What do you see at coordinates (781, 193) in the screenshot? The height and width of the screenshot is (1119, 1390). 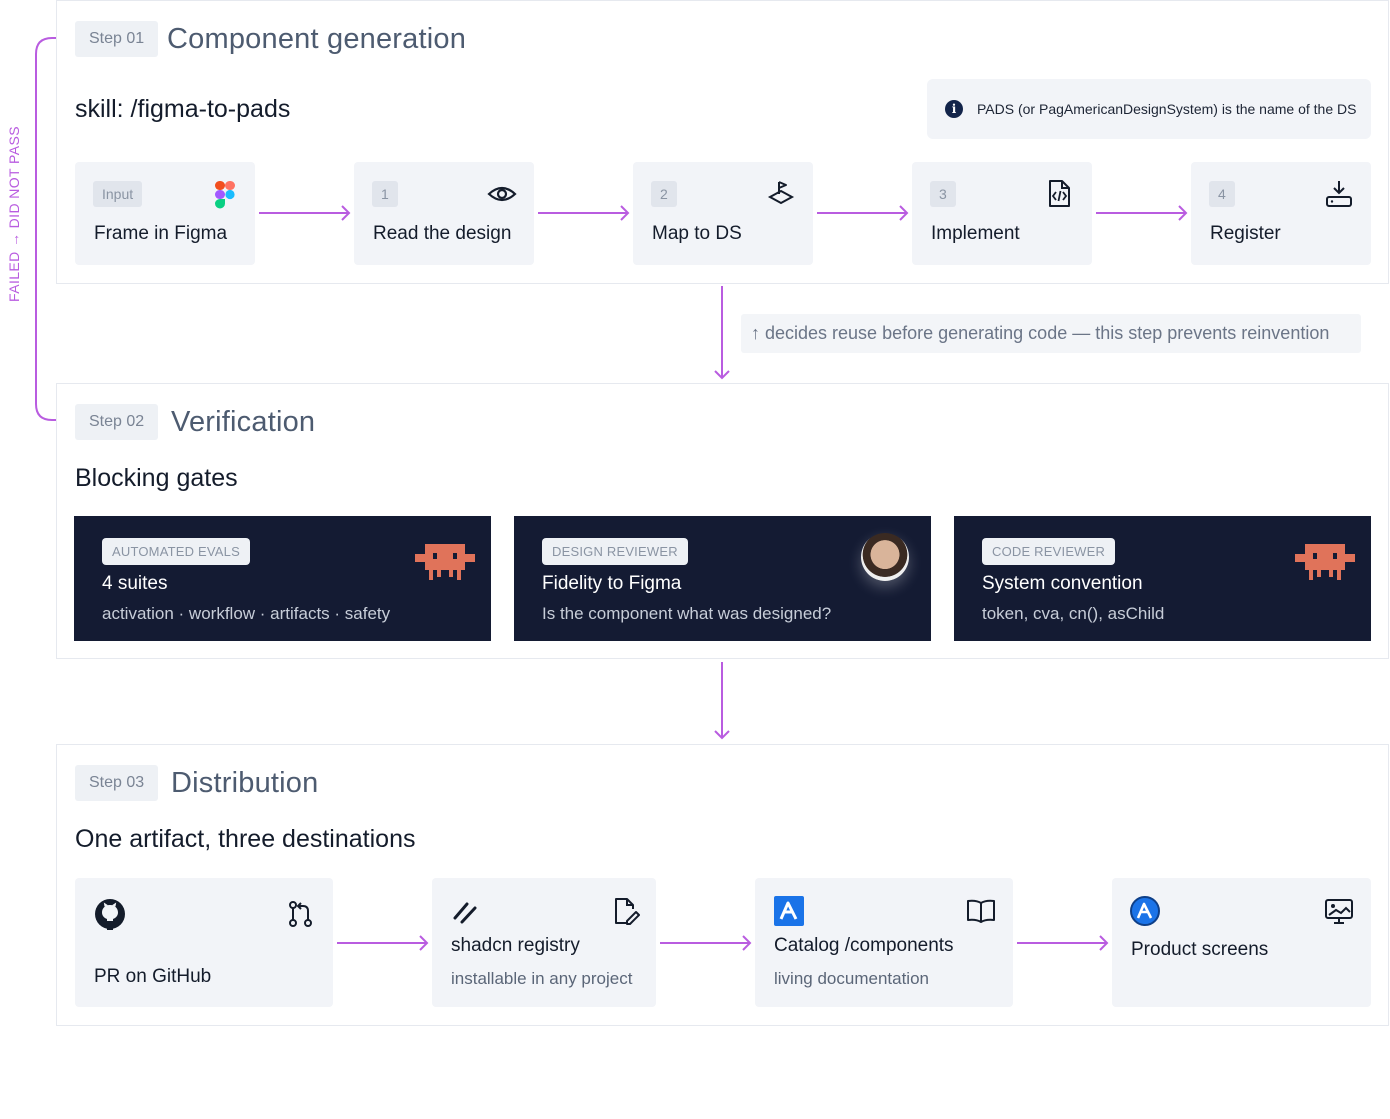 I see `map-pin-layers-icon` at bounding box center [781, 193].